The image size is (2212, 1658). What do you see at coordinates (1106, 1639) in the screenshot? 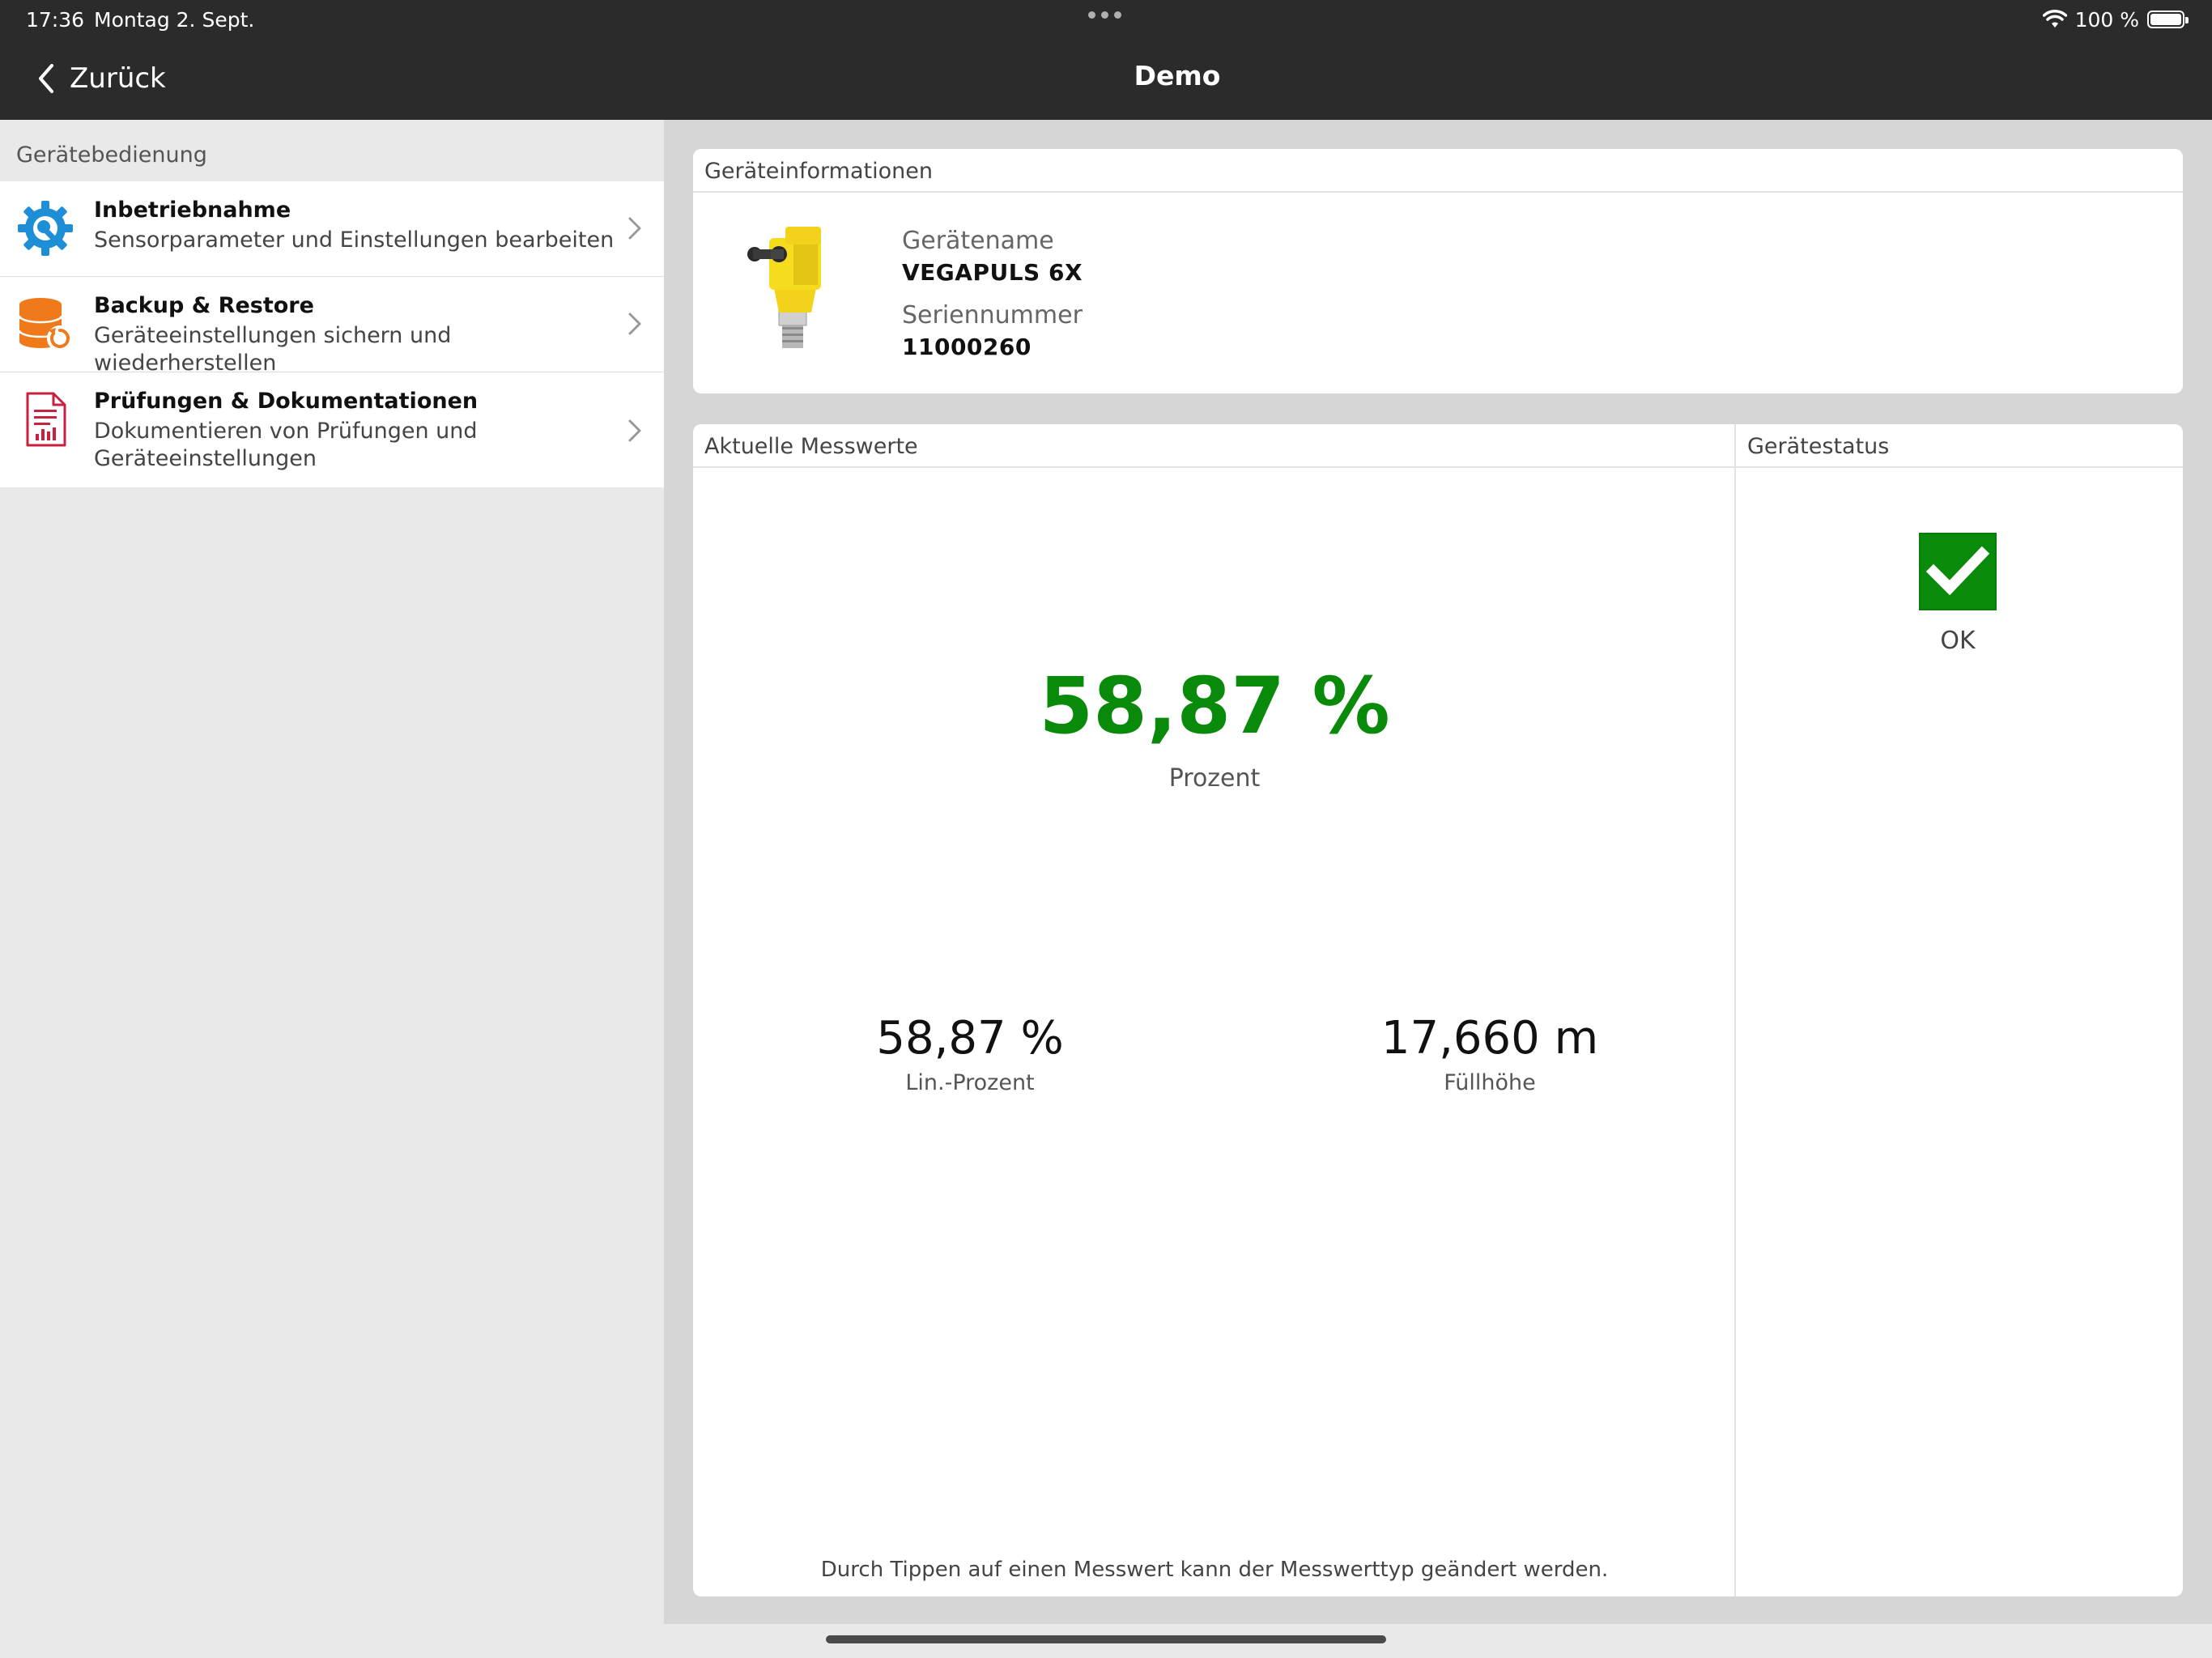
I see `home-indicator` at bounding box center [1106, 1639].